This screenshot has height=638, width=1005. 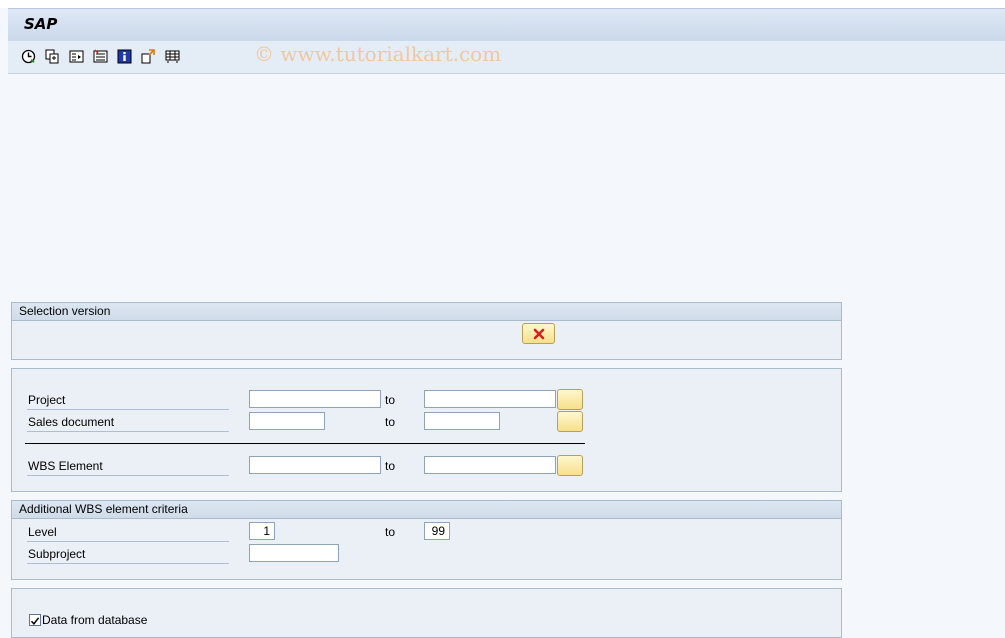 I want to click on sales-document-to-label: to, so click(x=390, y=422).